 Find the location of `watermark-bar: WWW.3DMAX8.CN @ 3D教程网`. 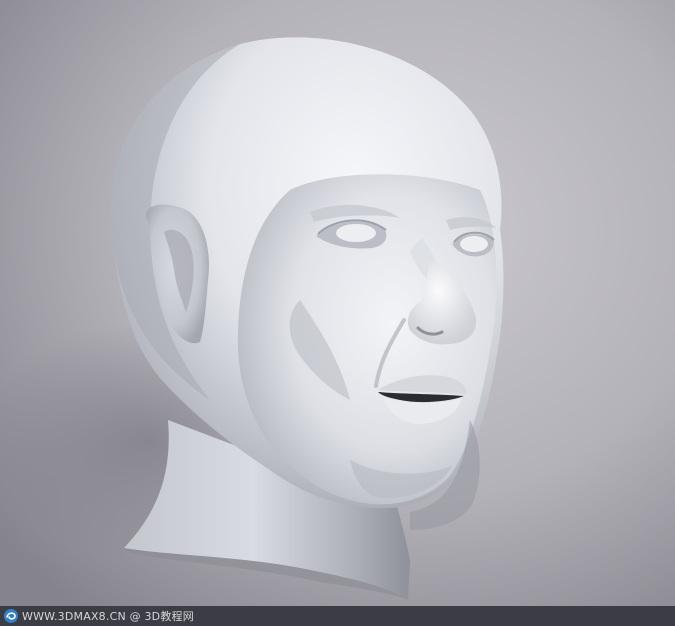

watermark-bar: WWW.3DMAX8.CN @ 3D教程网 is located at coordinates (337, 616).